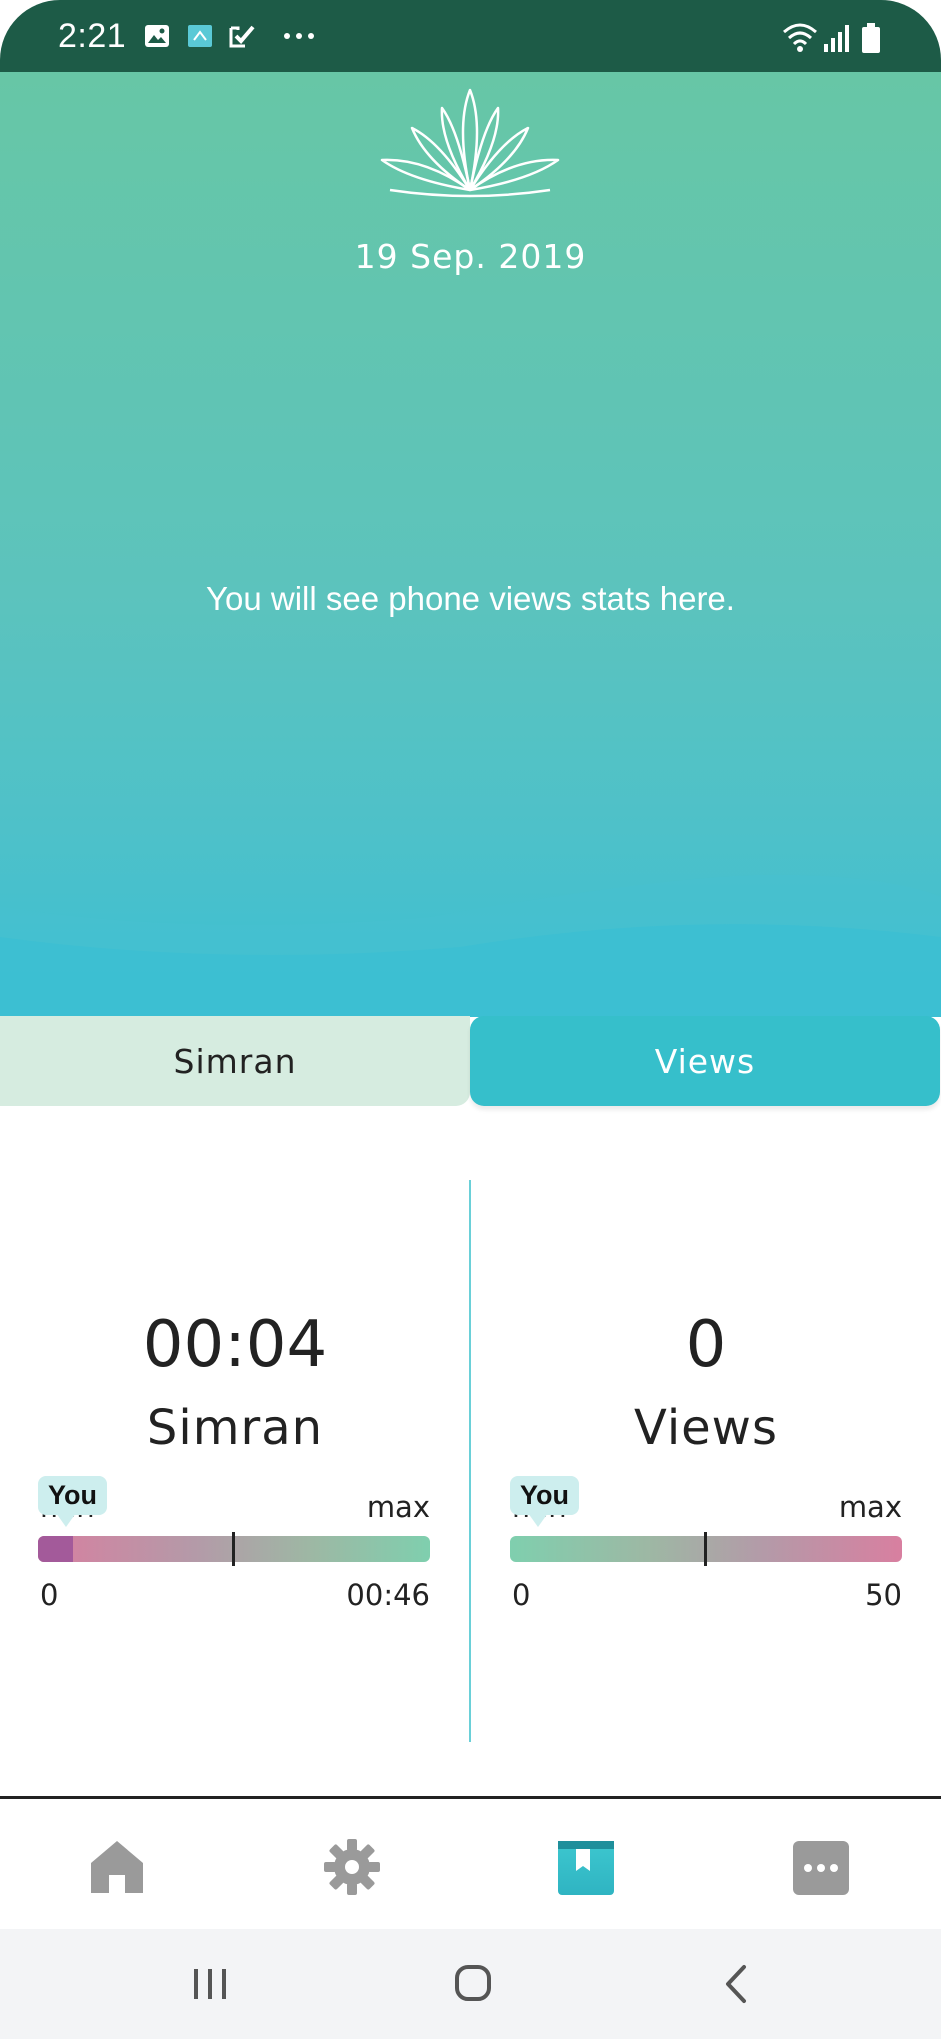 The image size is (941, 2039). Describe the element at coordinates (470, 945) in the screenshot. I see `wave-decoration` at that location.